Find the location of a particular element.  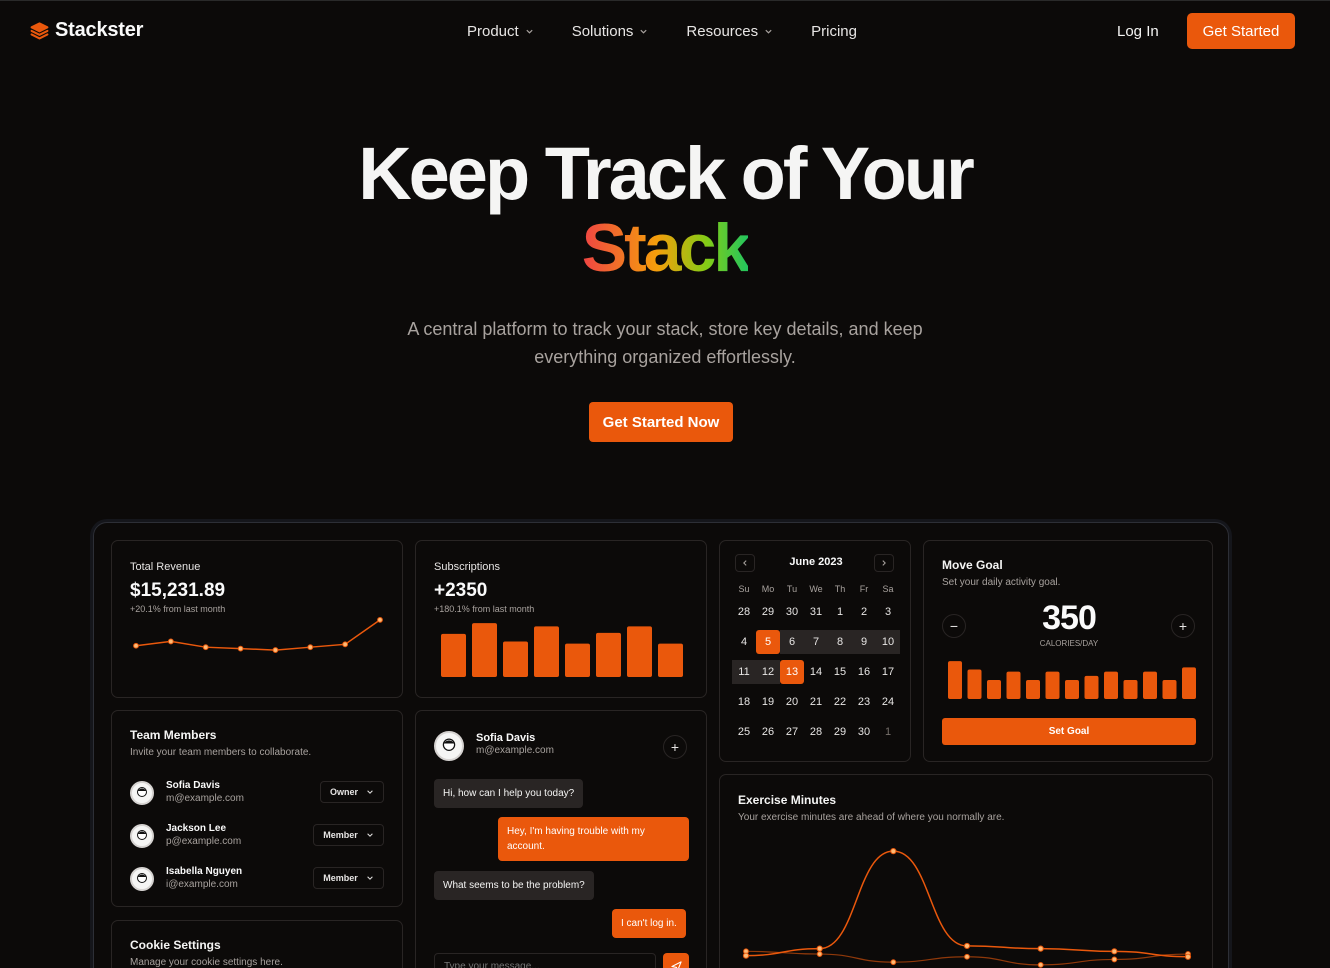

get-started-button: Get Started is located at coordinates (1241, 31).